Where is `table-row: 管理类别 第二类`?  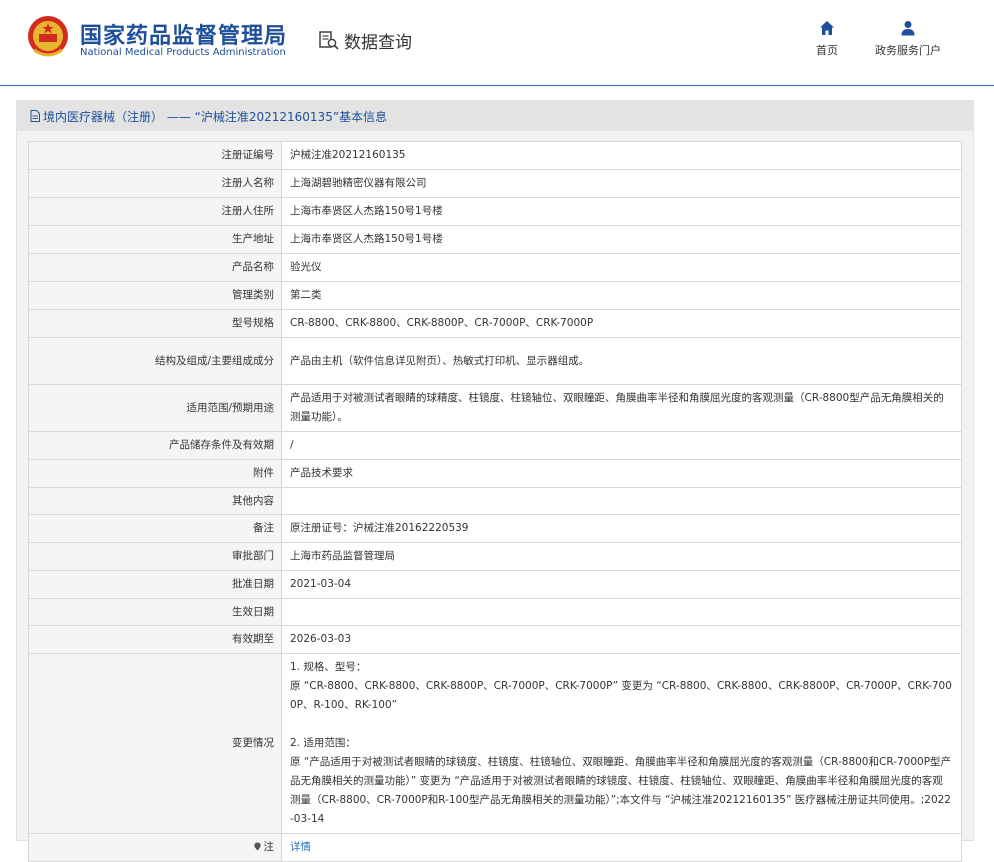
table-row: 管理类别 第二类 is located at coordinates (495, 295).